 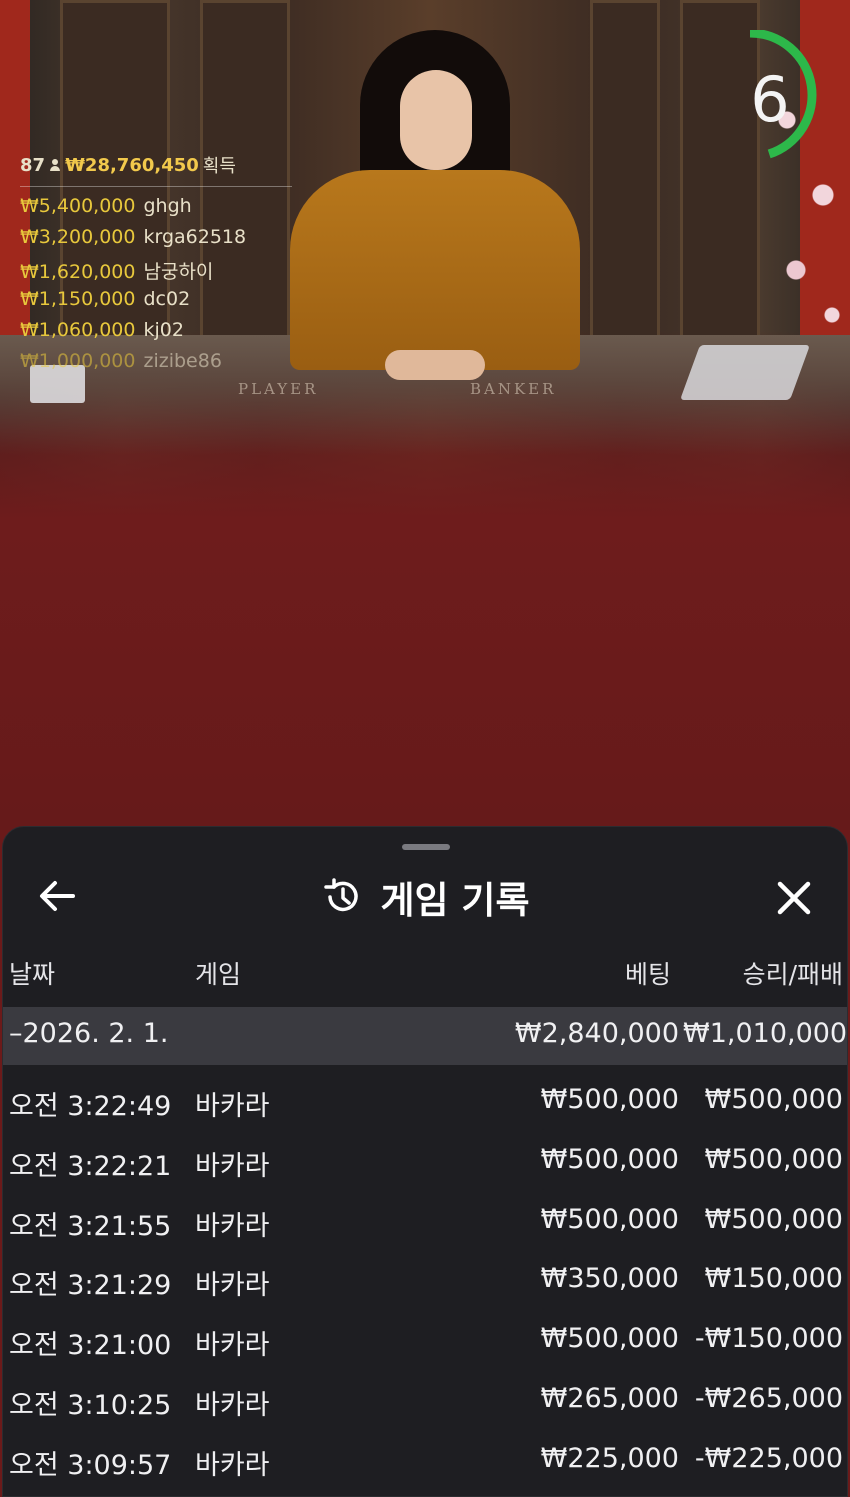 I want to click on countdown-value: 6, so click(x=770, y=99).